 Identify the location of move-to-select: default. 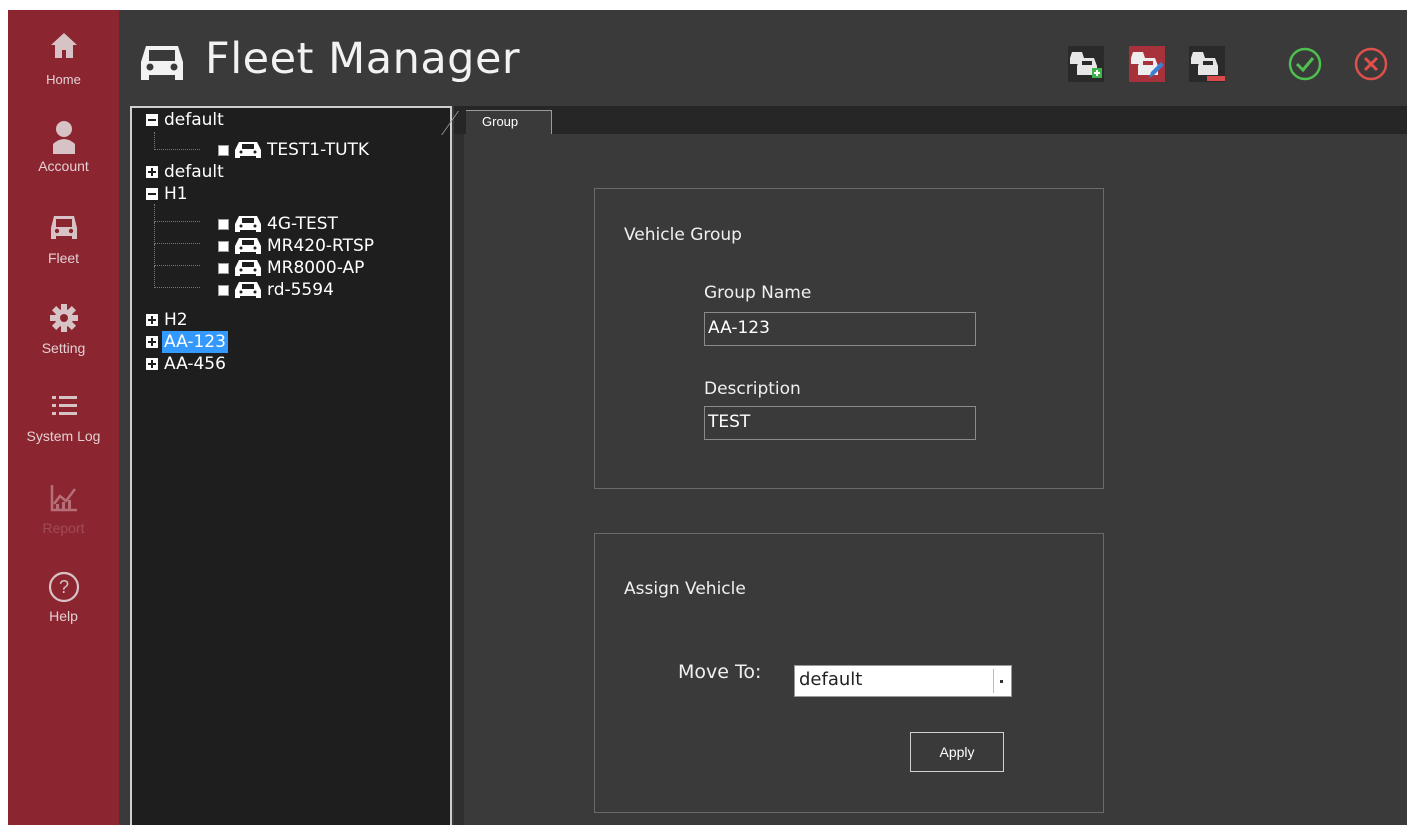
(903, 681).